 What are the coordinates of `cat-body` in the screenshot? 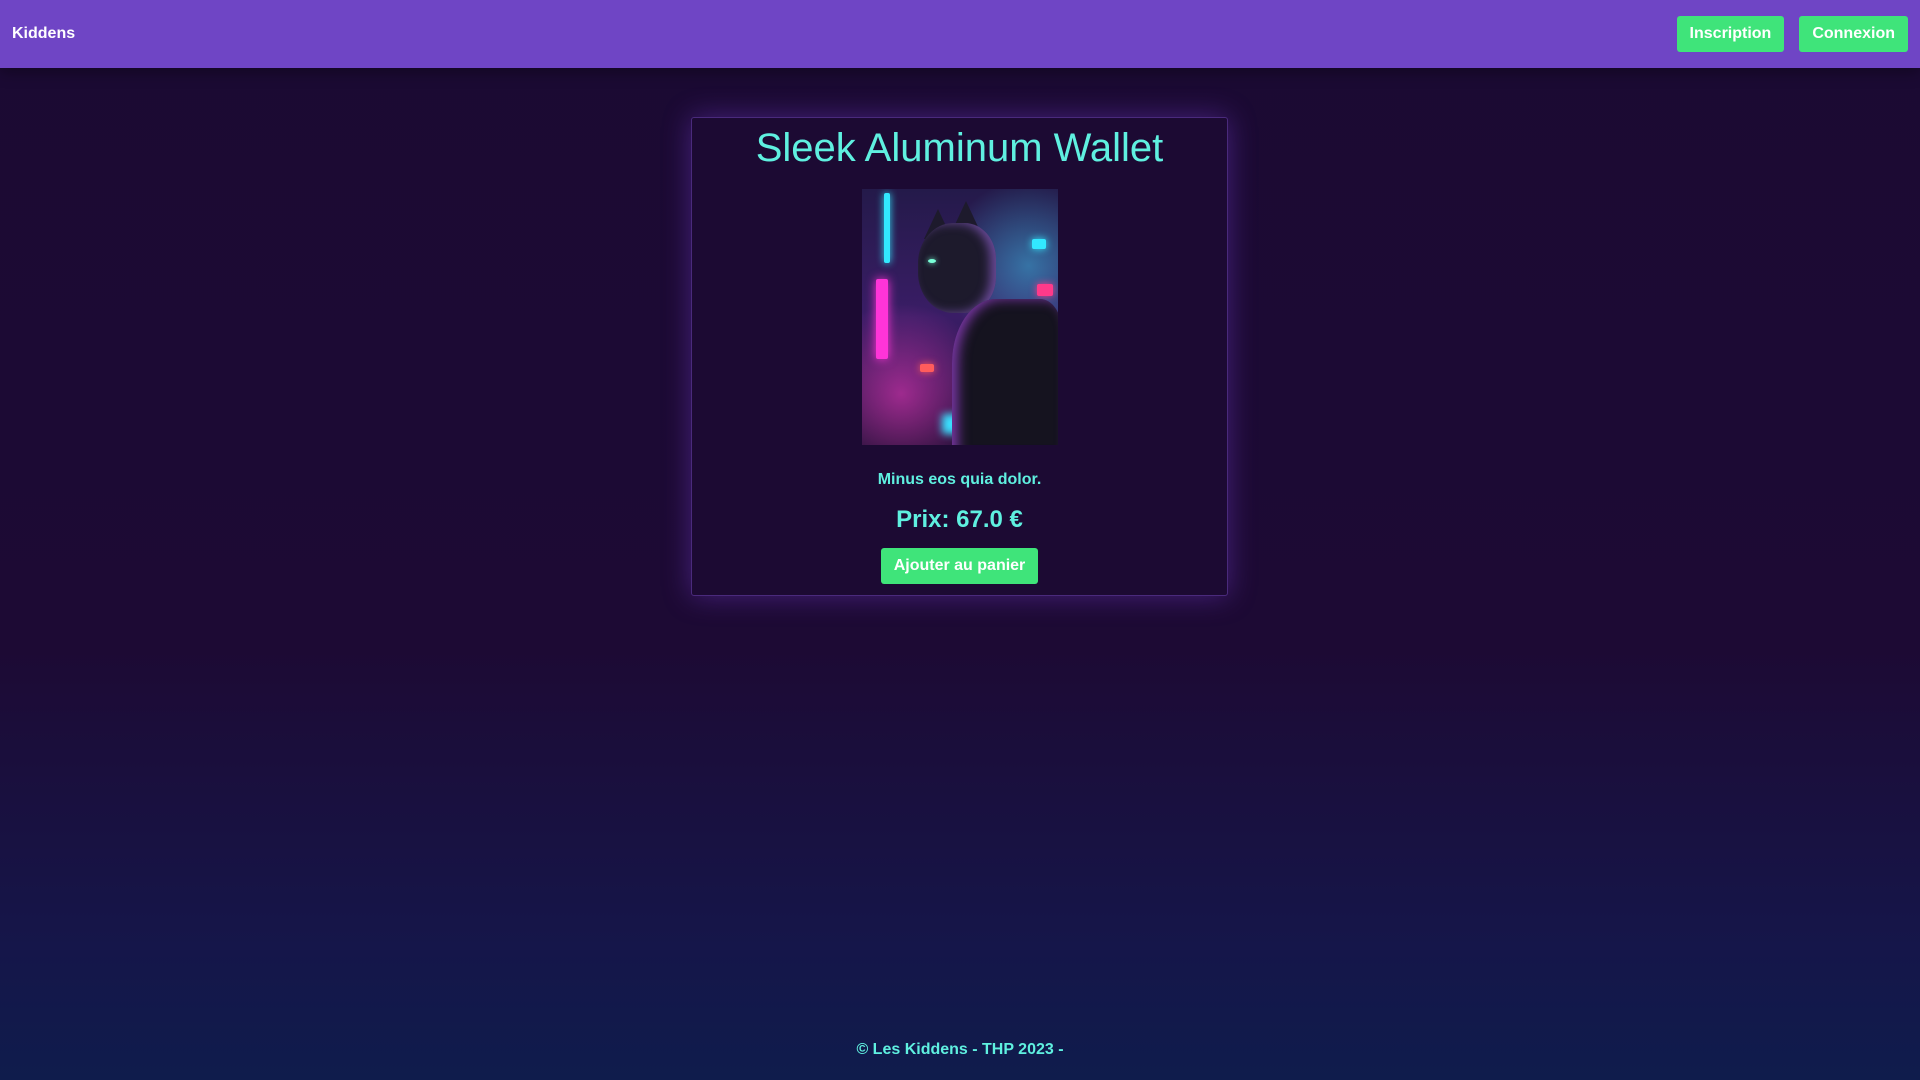 It's located at (1004, 372).